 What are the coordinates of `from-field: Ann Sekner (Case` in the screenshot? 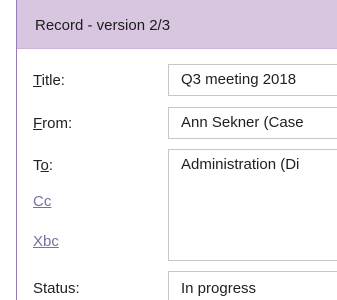 It's located at (252, 123).